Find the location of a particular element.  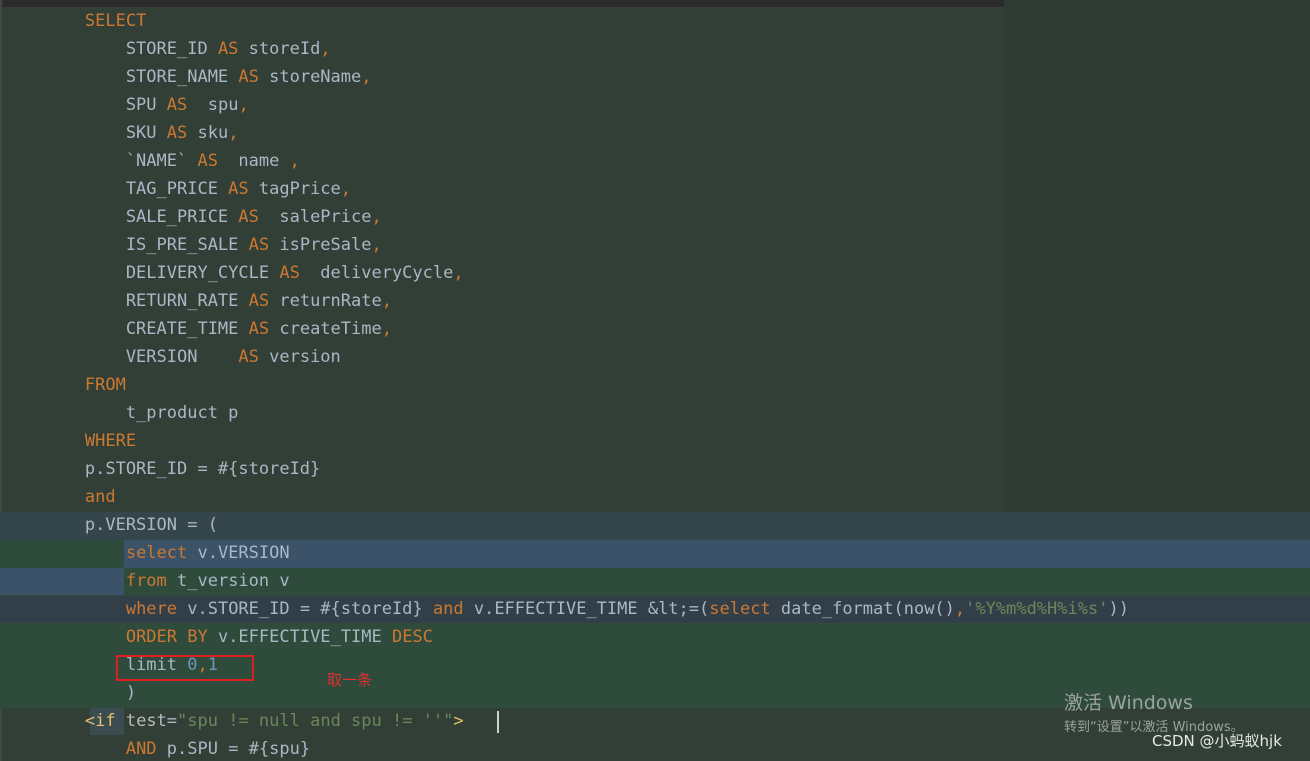

code-line: SALE_PRICE AS salePrice, is located at coordinates (192, 217).